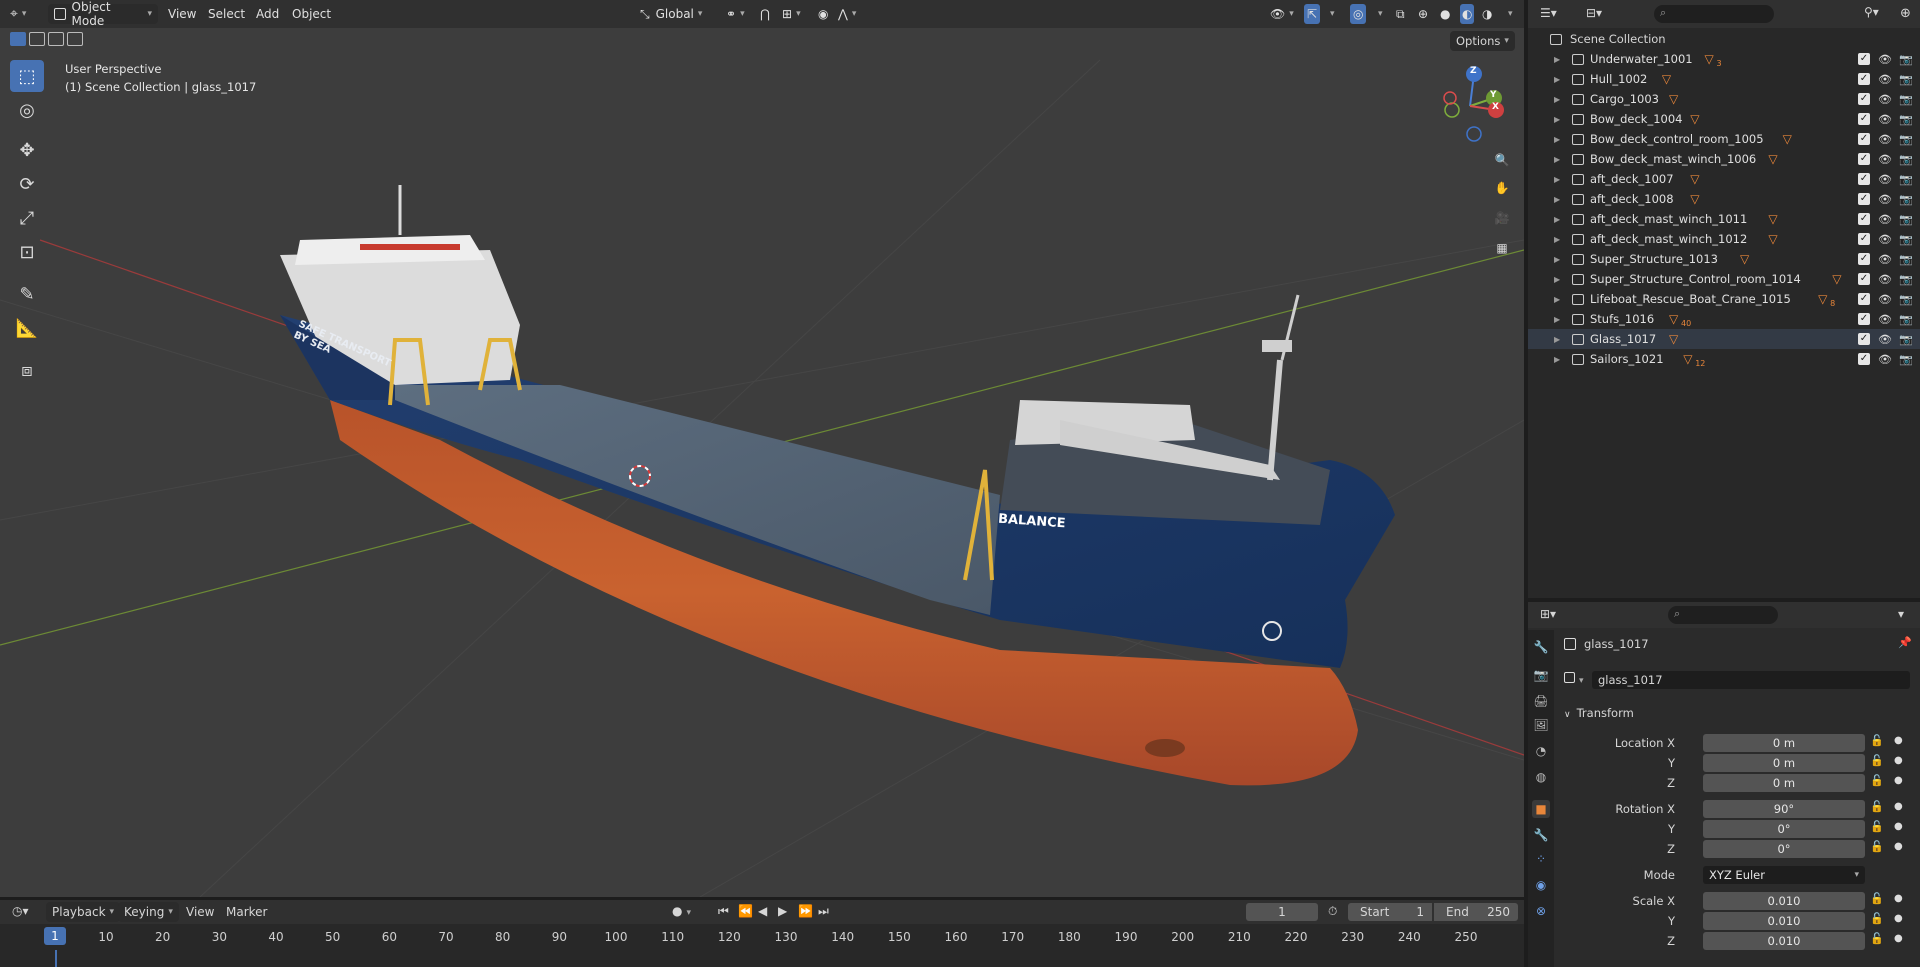 Image resolution: width=1920 pixels, height=967 pixels. I want to click on keying-menu: Keying ▾, so click(148, 912).